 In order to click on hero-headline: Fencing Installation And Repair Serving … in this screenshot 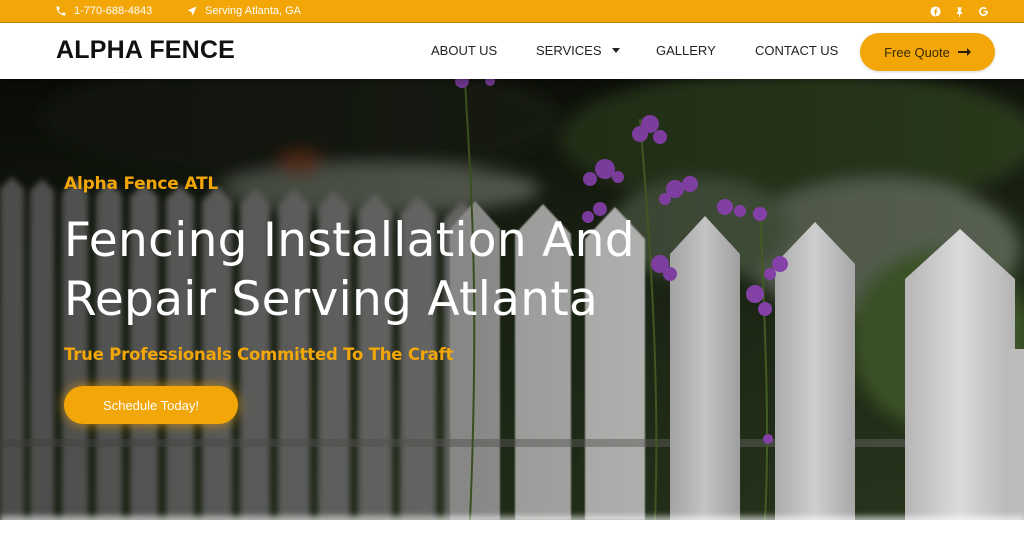, I will do `click(384, 270)`.